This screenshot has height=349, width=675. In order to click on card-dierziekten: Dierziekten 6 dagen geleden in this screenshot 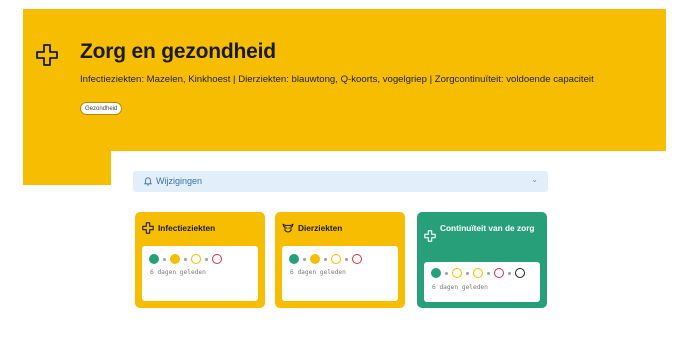, I will do `click(340, 260)`.